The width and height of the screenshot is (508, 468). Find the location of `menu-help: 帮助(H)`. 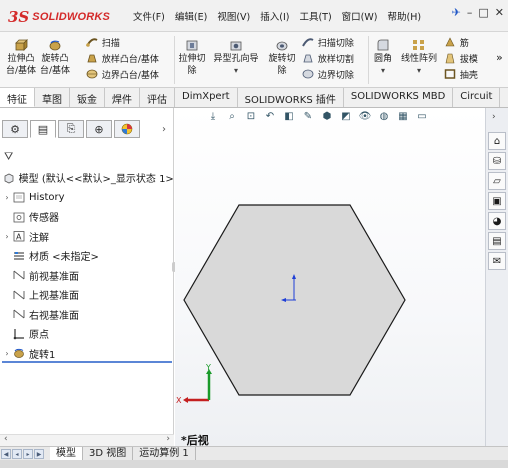

menu-help: 帮助(H) is located at coordinates (404, 16).